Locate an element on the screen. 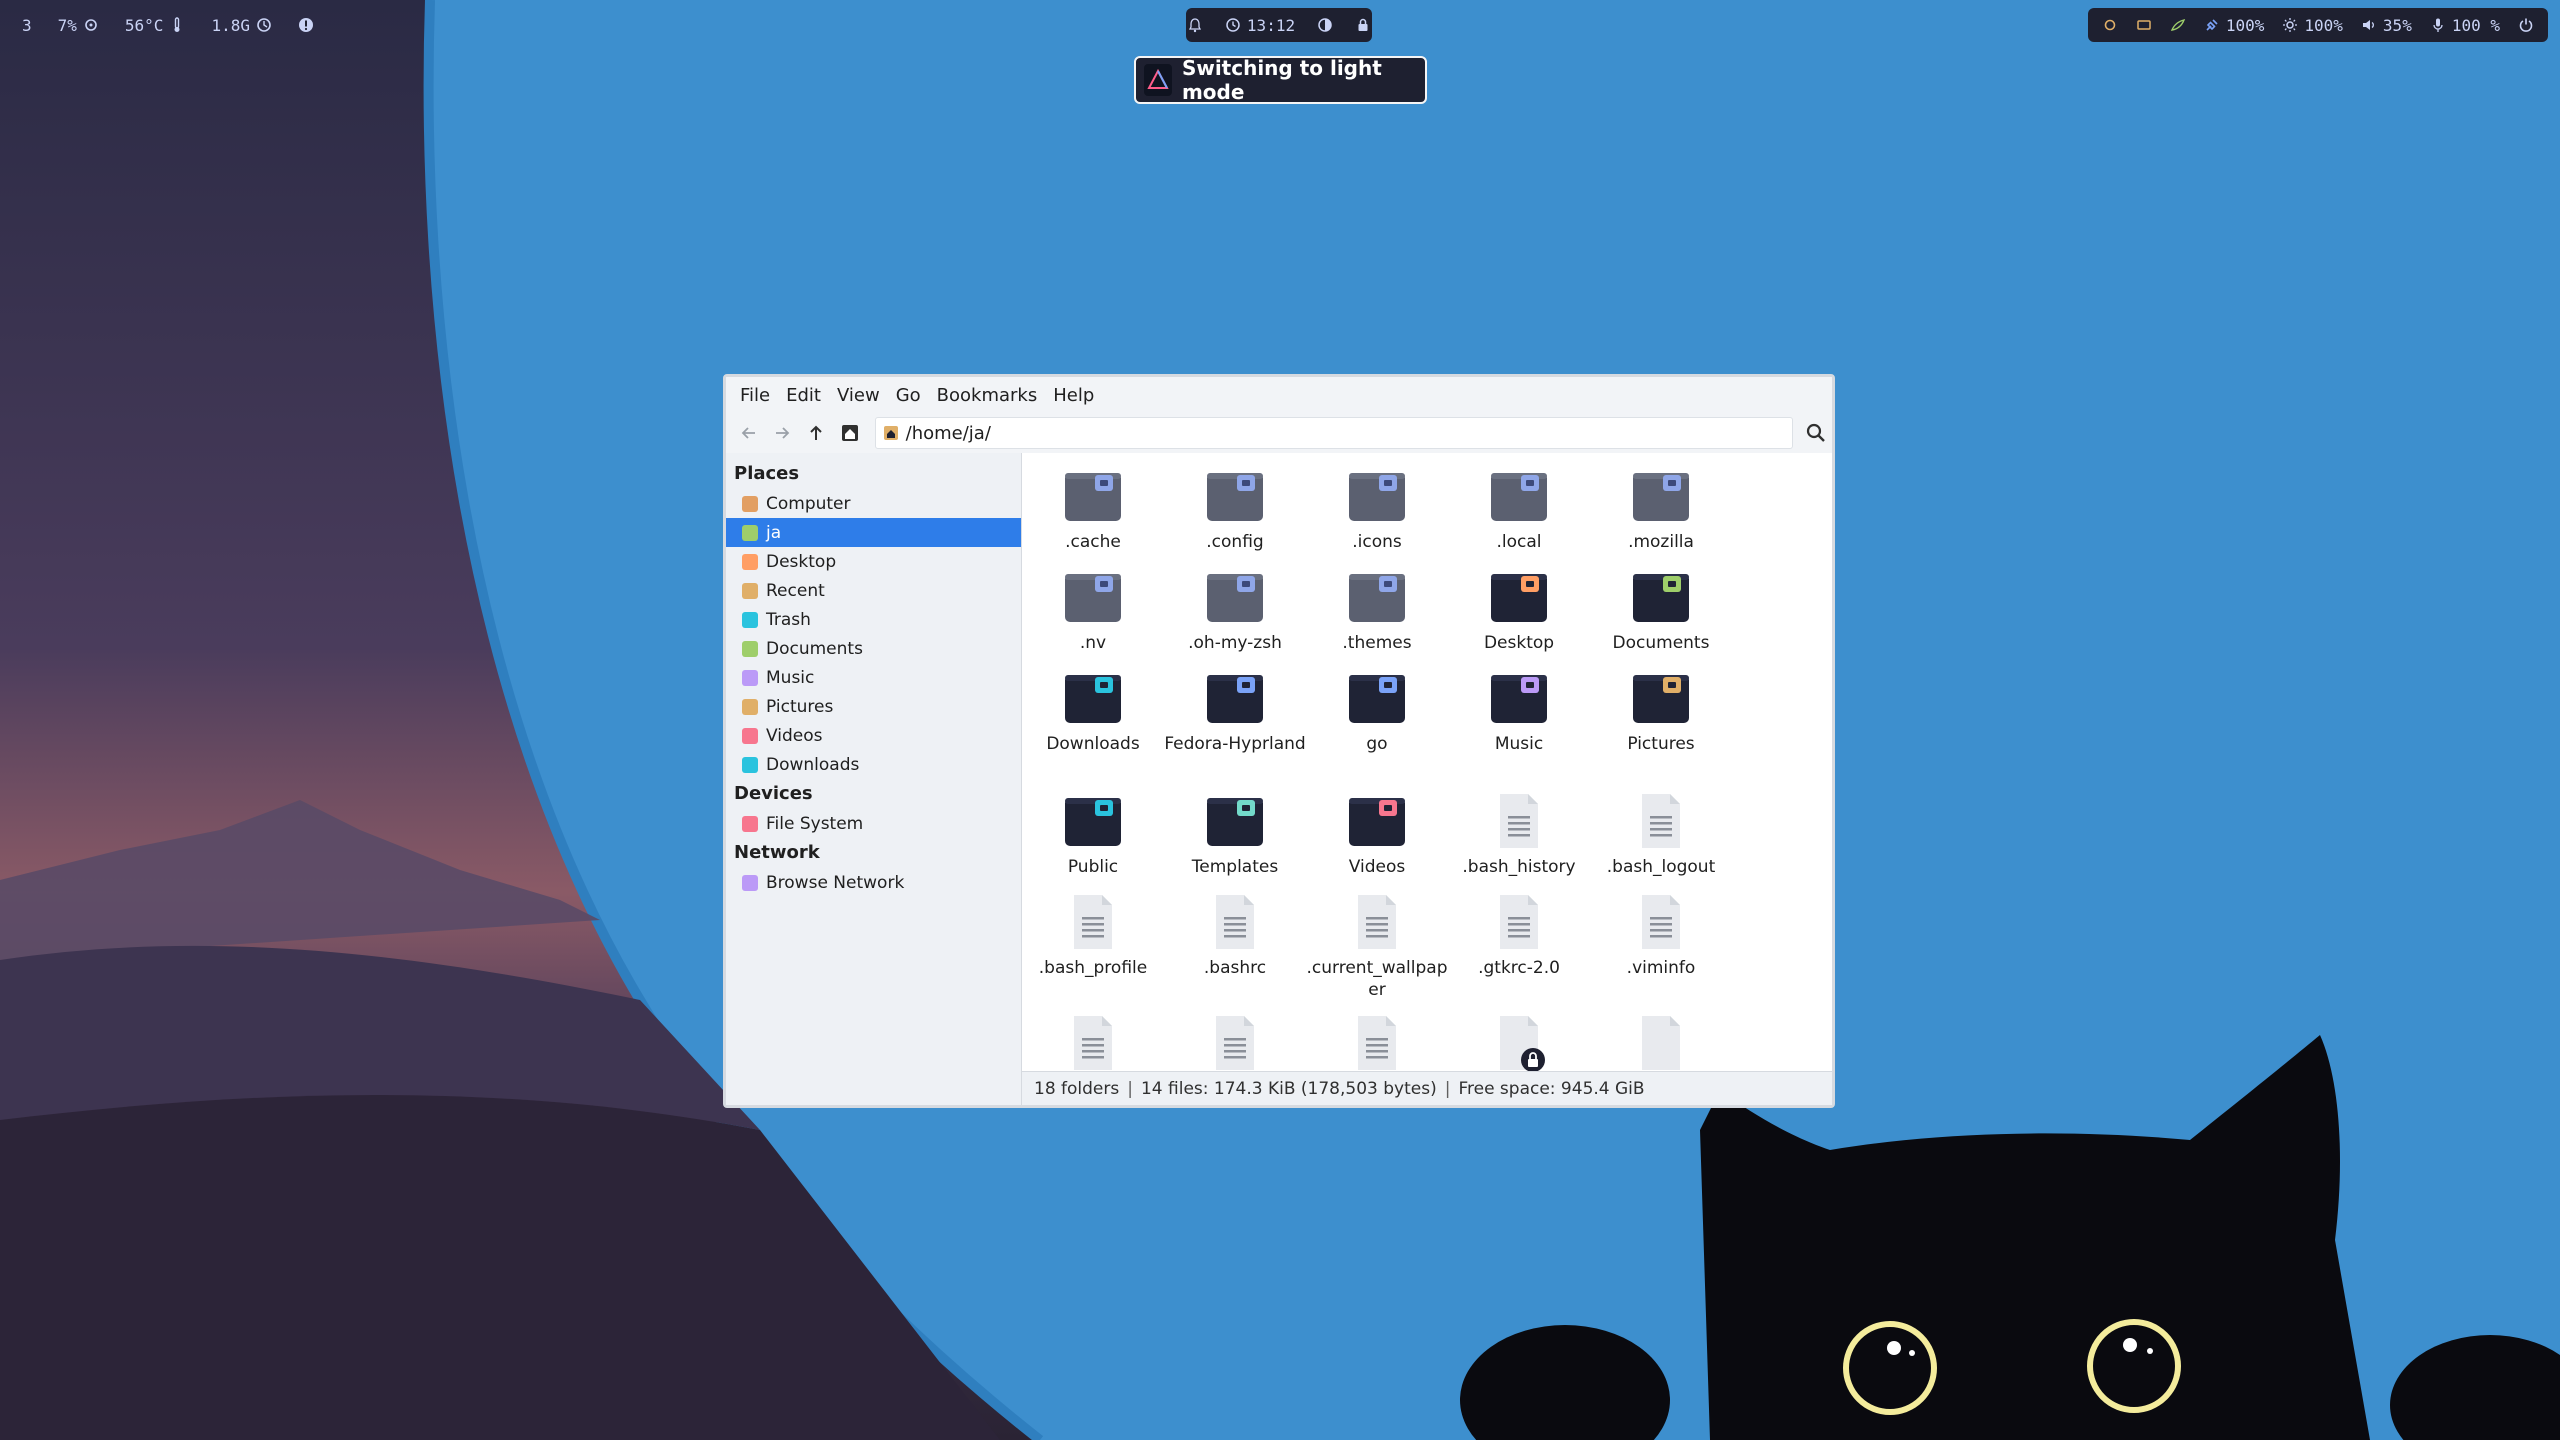  file-item-desktop: Desktop is located at coordinates (1519, 610).